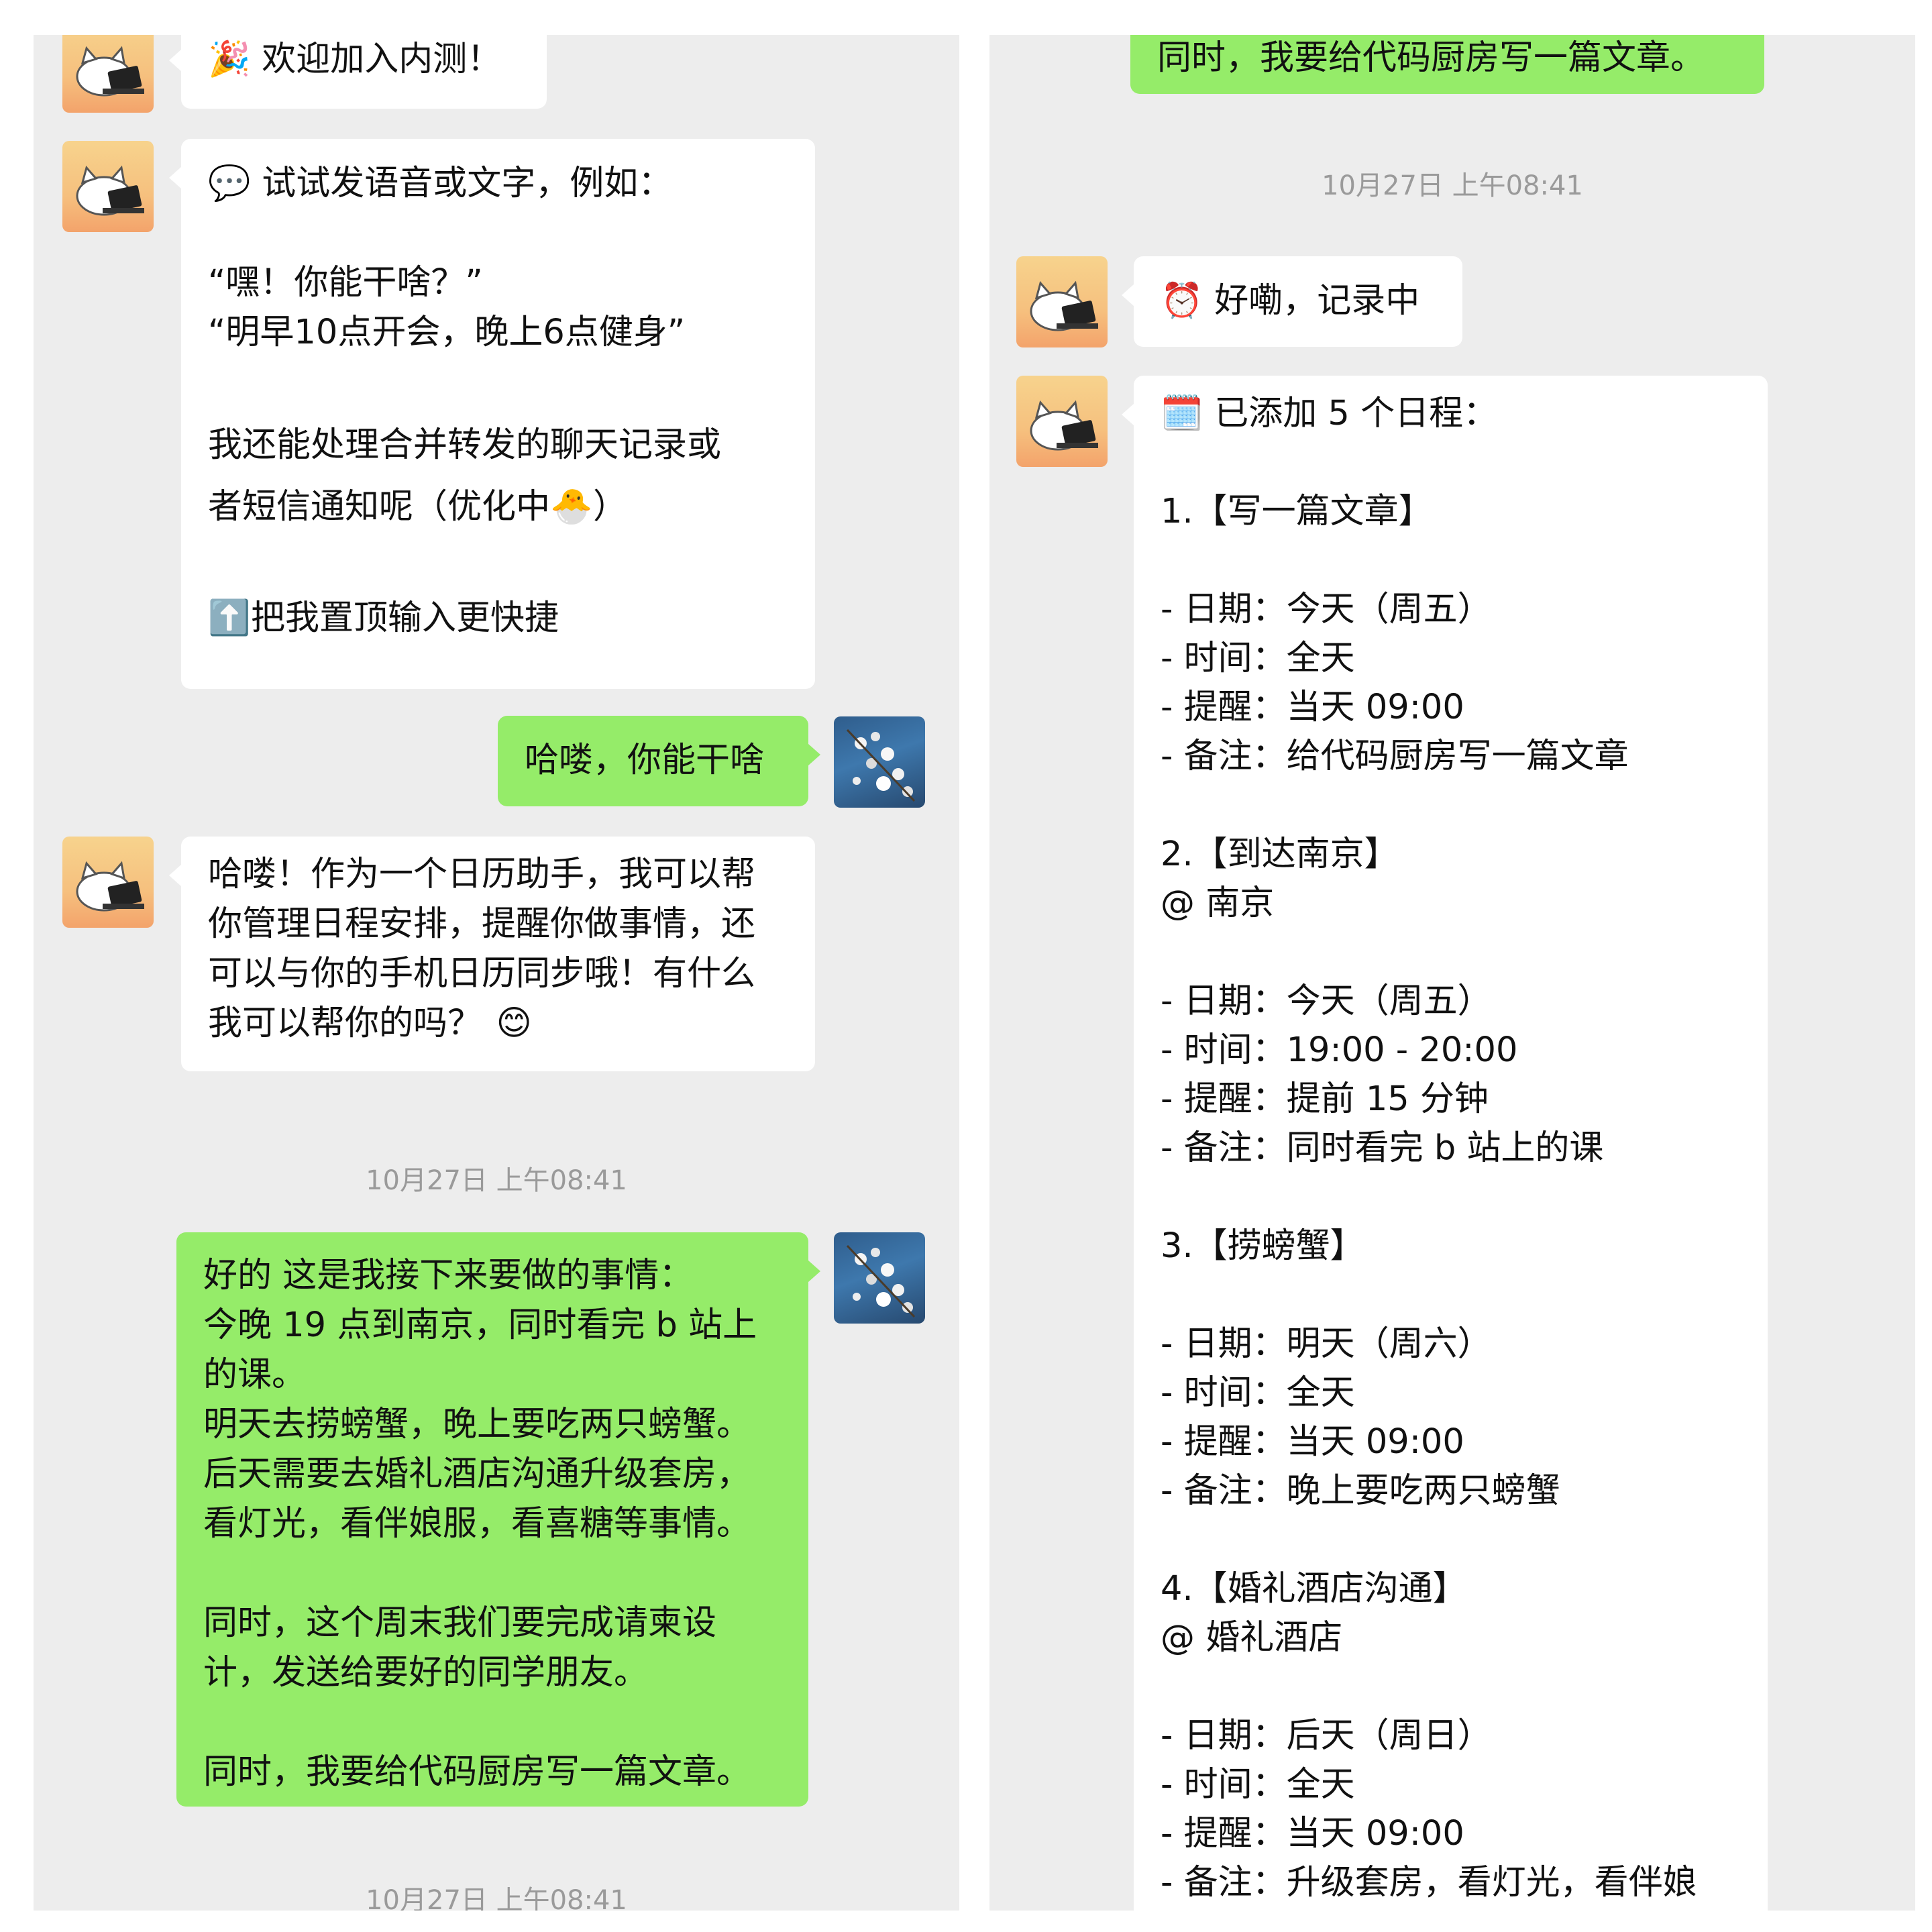  What do you see at coordinates (477, 1524) in the screenshot?
I see `user-message-line: 看灯光，看伴娘服，看喜糖等事情。` at bounding box center [477, 1524].